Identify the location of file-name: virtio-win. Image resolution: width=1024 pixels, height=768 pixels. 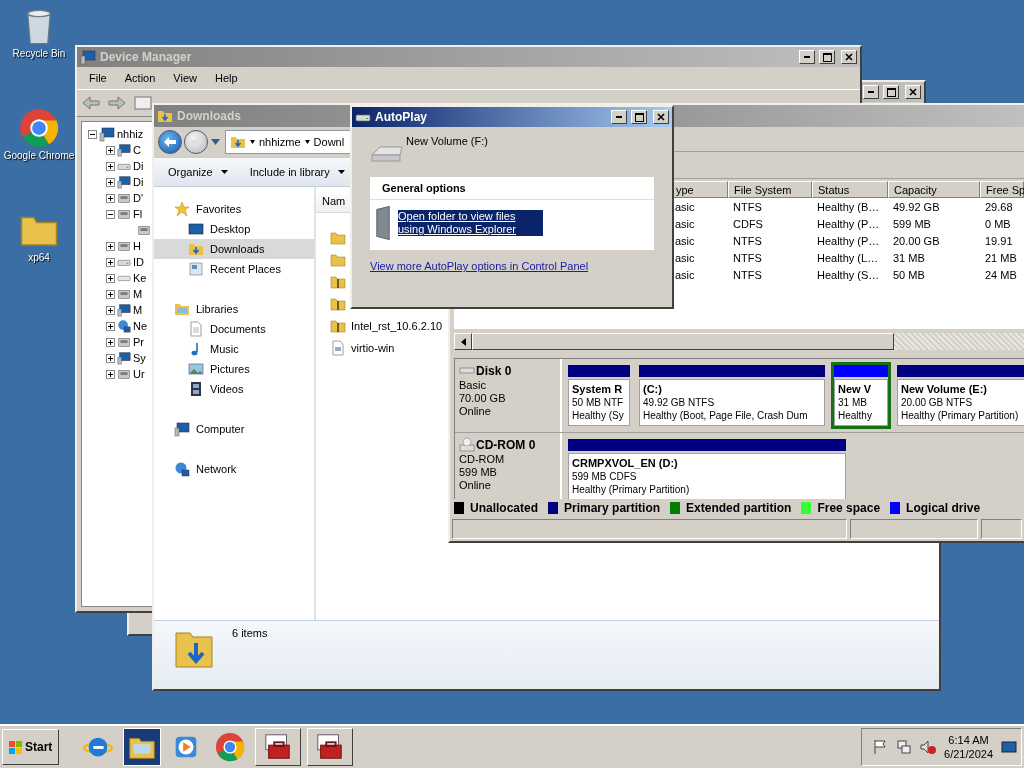
(373, 348).